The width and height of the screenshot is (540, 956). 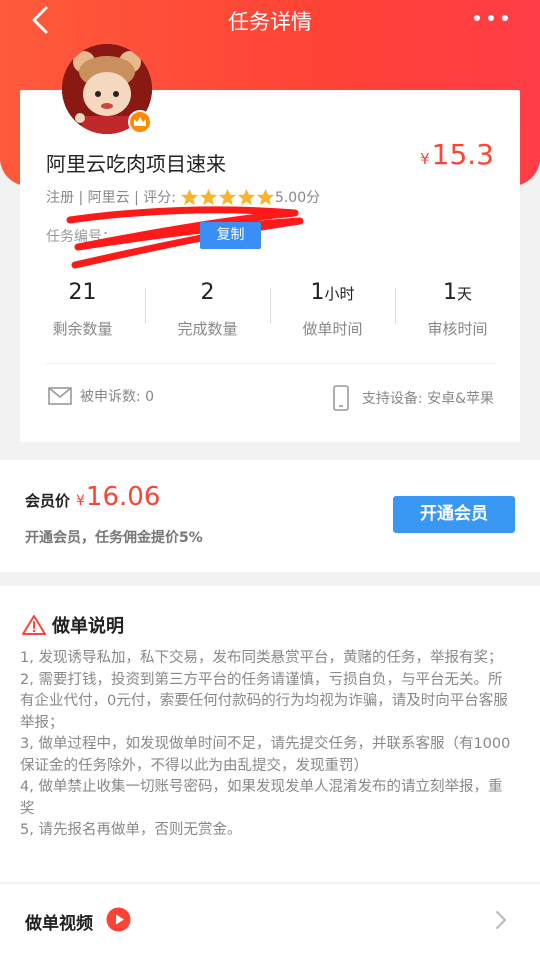 I want to click on stat-review-time: 1天 审核时间, so click(x=457, y=309).